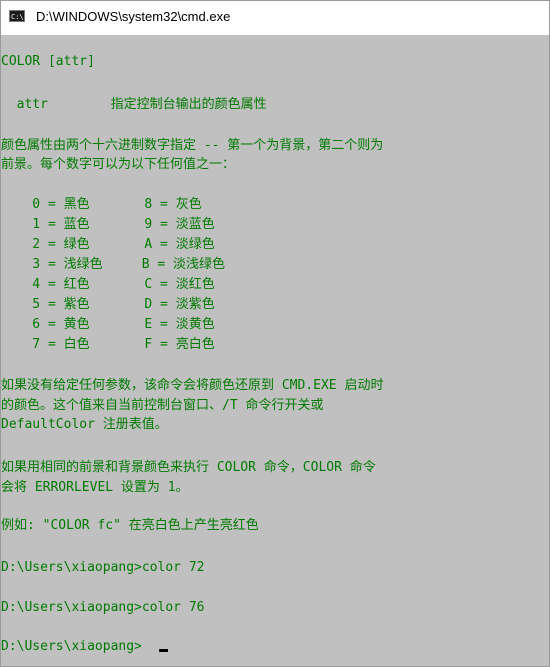 The height and width of the screenshot is (667, 550). Describe the element at coordinates (108, 244) in the screenshot. I see `console-line: 2 = 绿色 A = 淡绿色` at that location.